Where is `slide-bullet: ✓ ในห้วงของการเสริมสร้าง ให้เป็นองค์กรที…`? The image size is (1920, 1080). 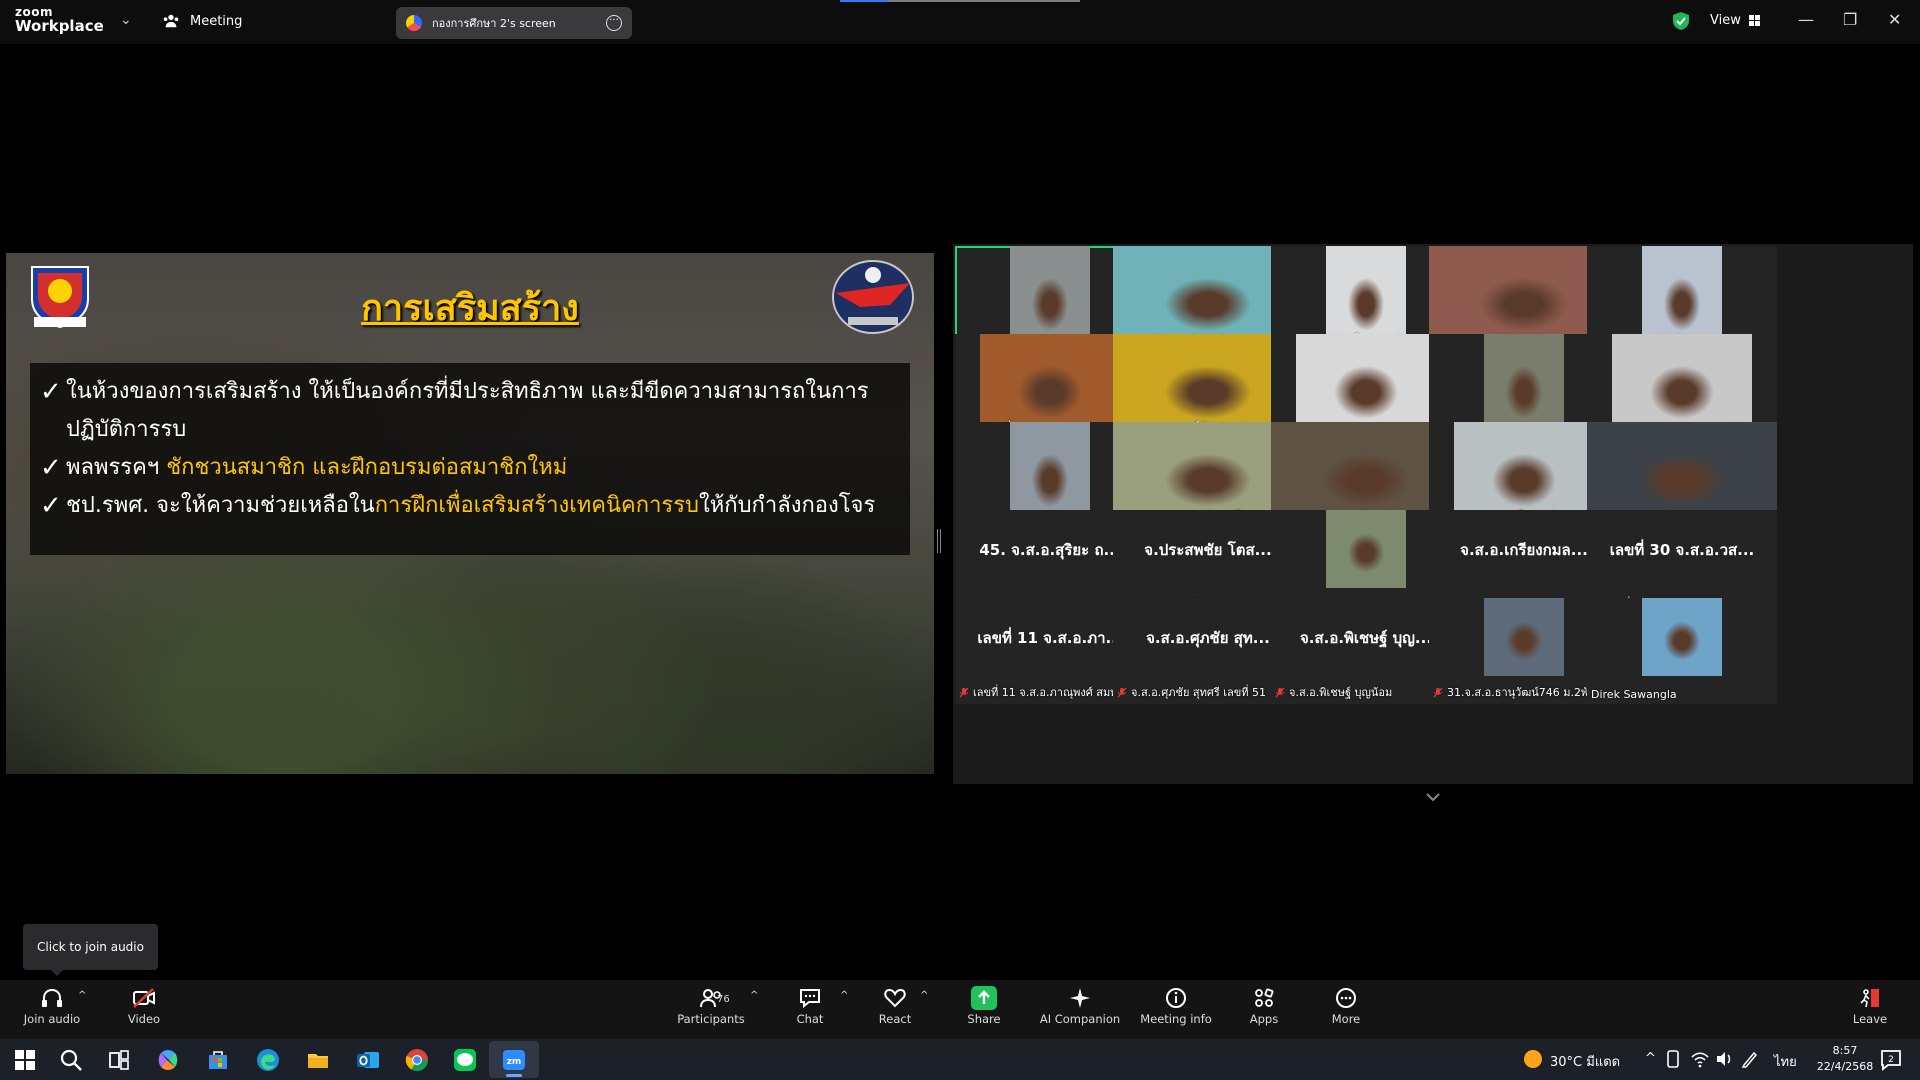 slide-bullet: ✓ ในห้วงของการเสริมสร้าง ให้เป็นองค์กรที… is located at coordinates (470, 411).